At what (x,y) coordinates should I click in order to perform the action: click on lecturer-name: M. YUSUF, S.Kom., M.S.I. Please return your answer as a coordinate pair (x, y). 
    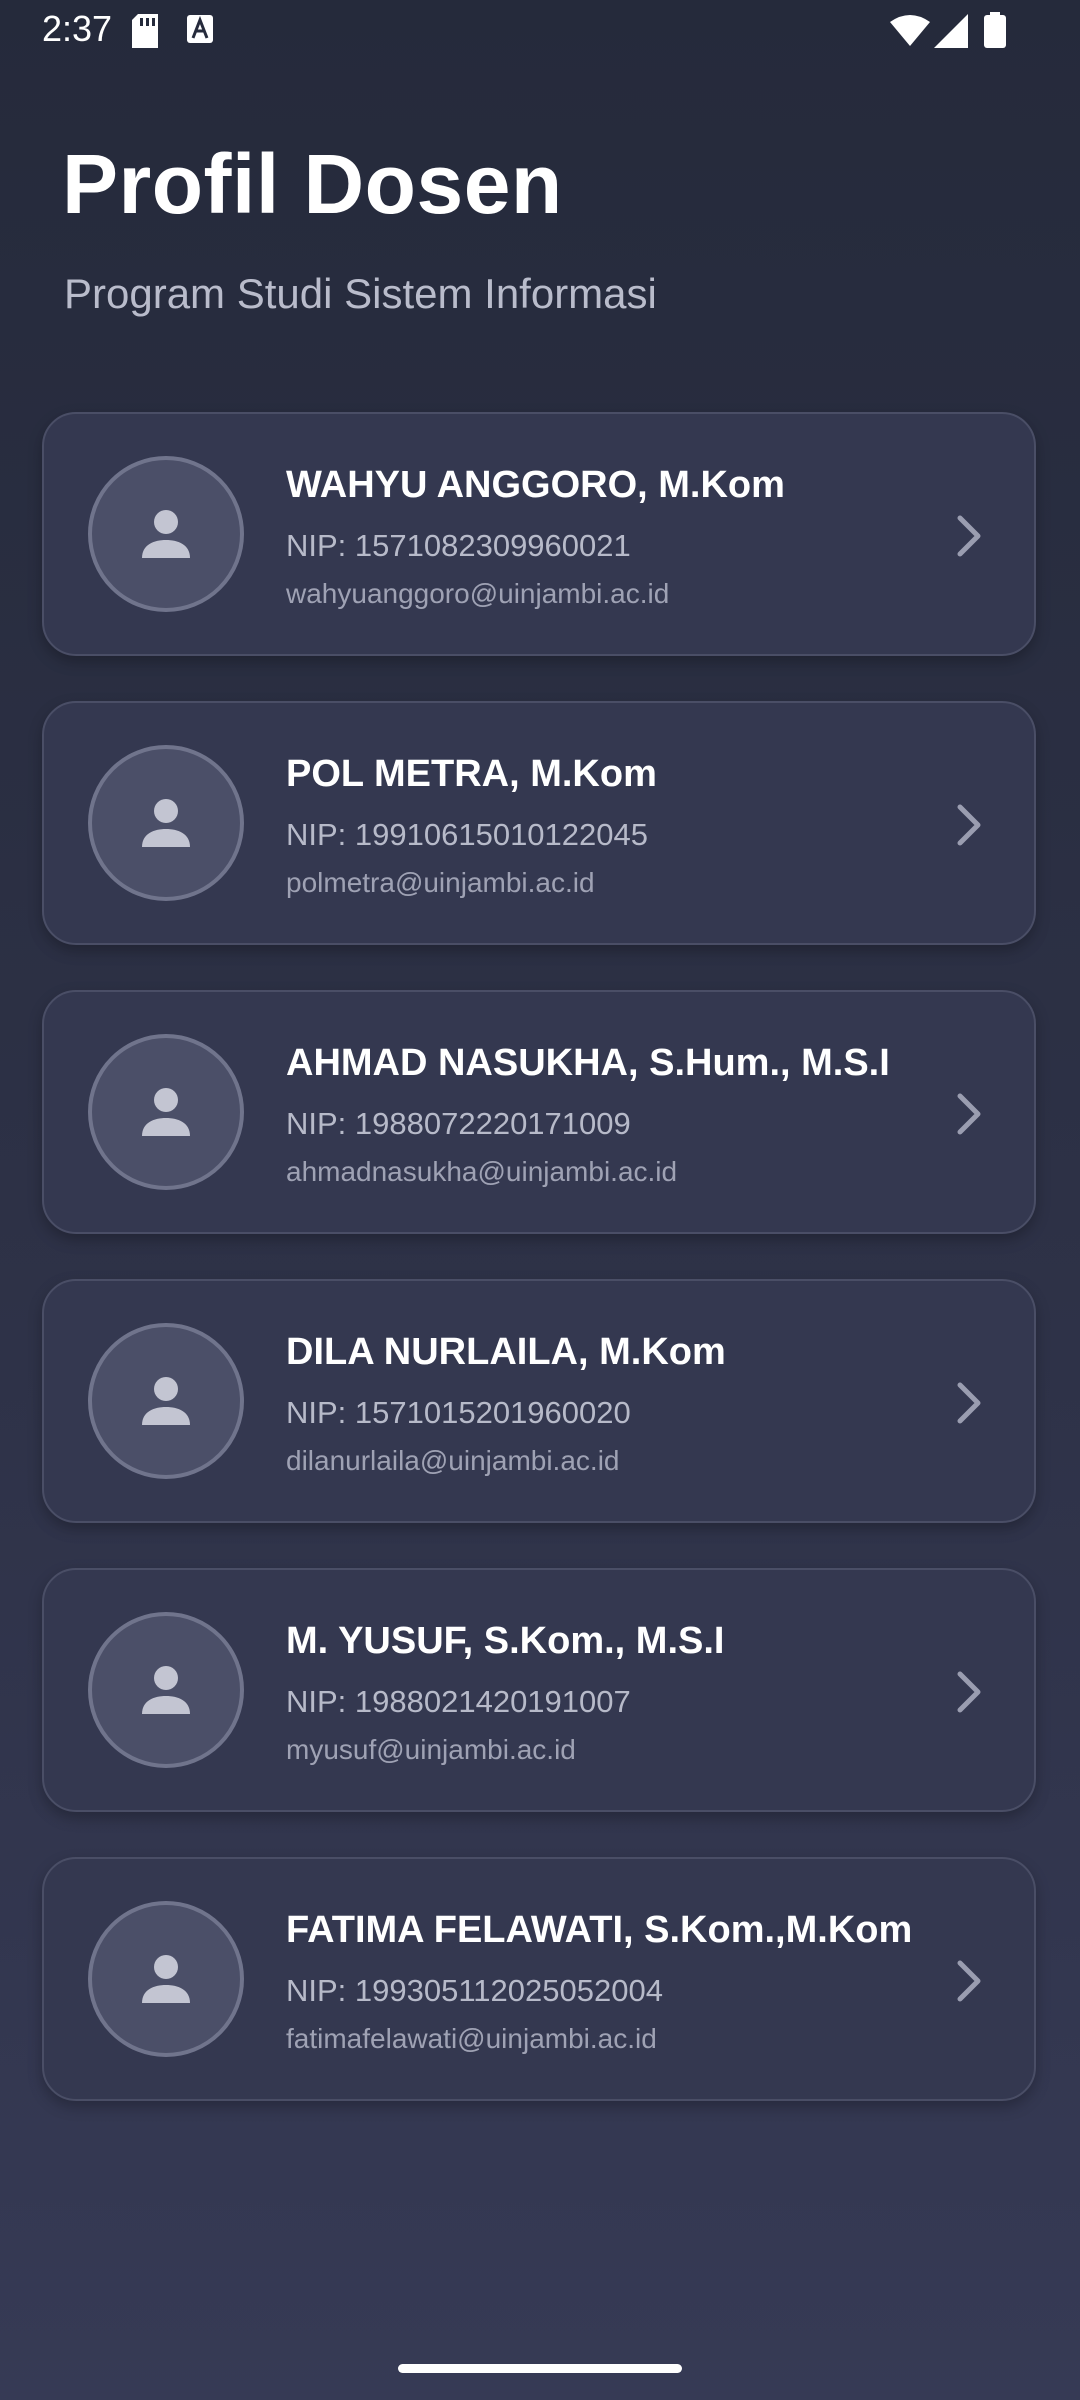
    Looking at the image, I should click on (505, 1641).